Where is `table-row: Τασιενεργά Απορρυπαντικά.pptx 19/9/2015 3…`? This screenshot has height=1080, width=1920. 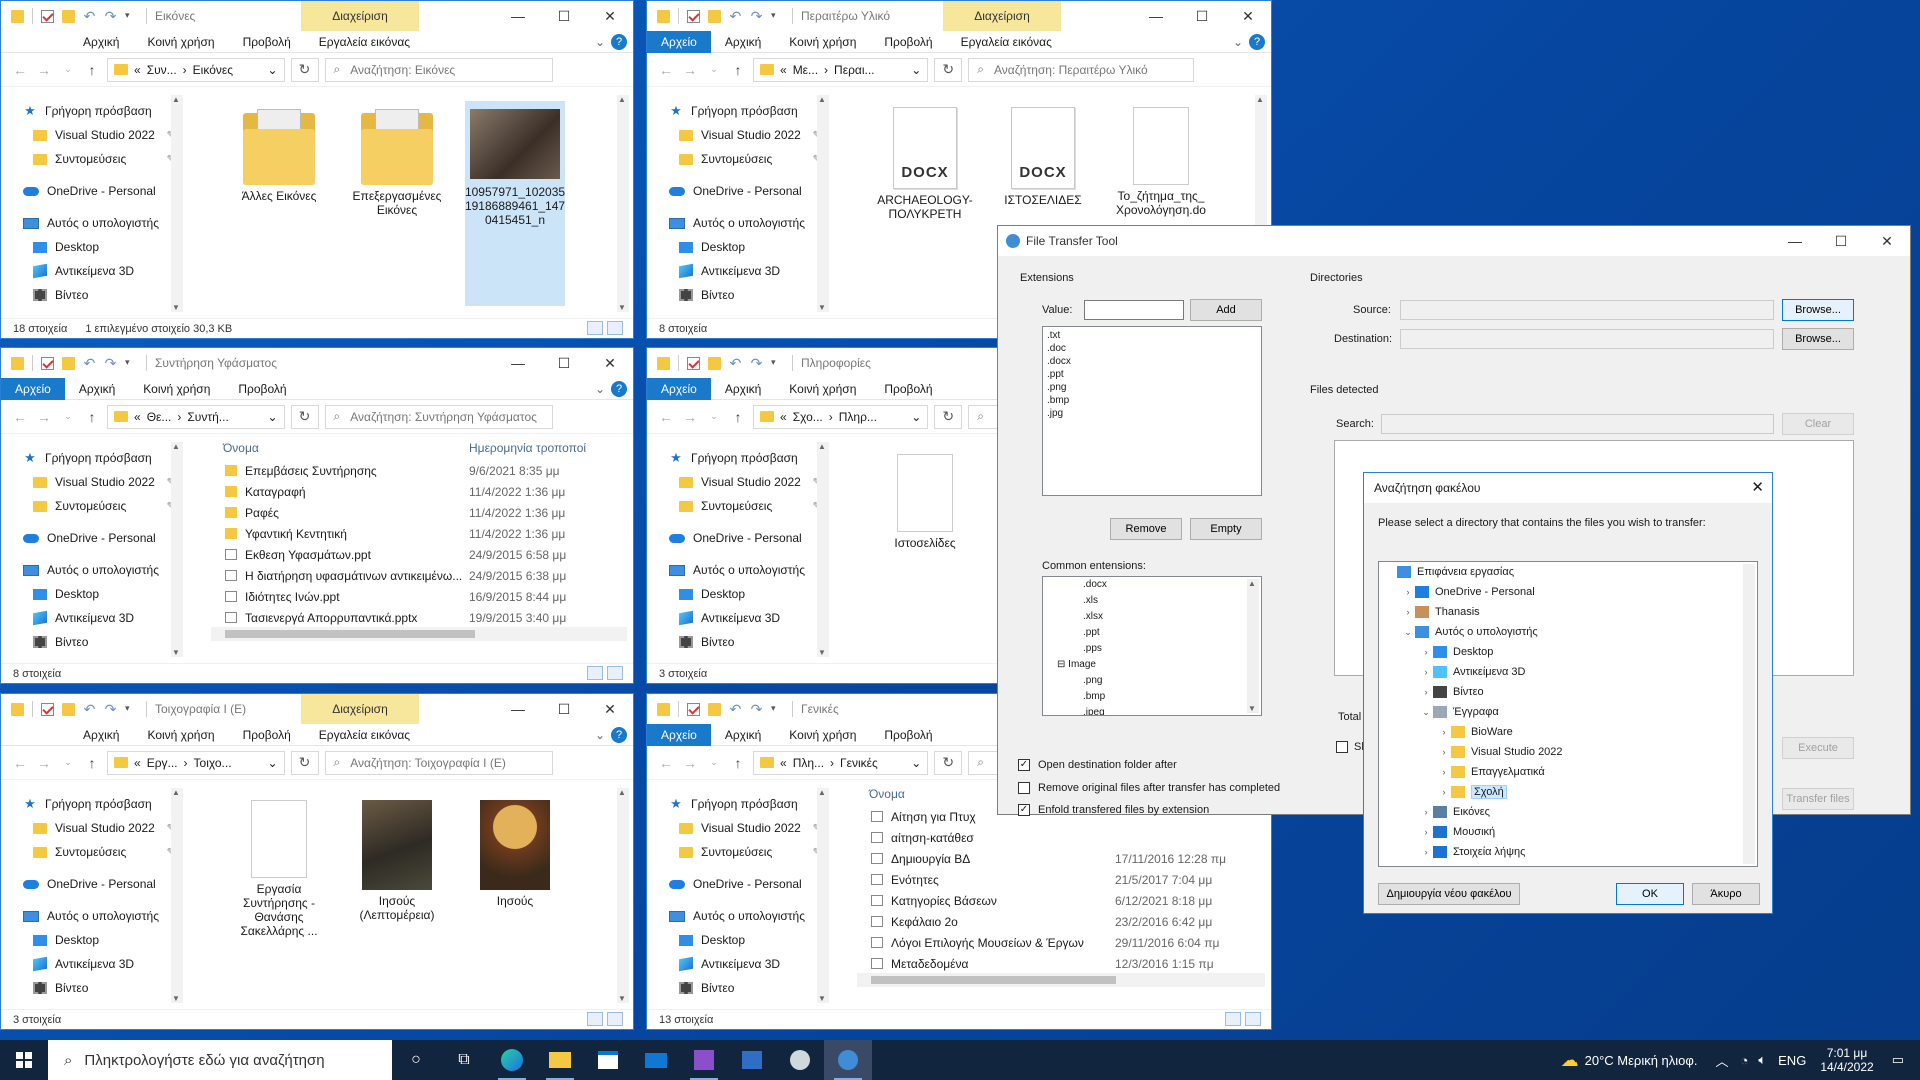
table-row: Τασιενεργά Απορρυπαντικά.pptx 19/9/2015 3… is located at coordinates (422, 617).